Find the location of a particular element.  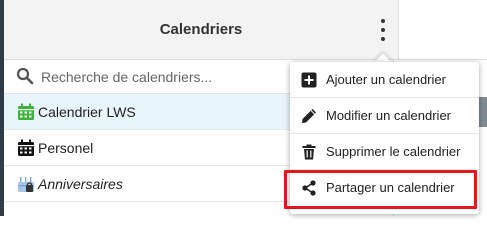

more-options-icon is located at coordinates (383, 30).